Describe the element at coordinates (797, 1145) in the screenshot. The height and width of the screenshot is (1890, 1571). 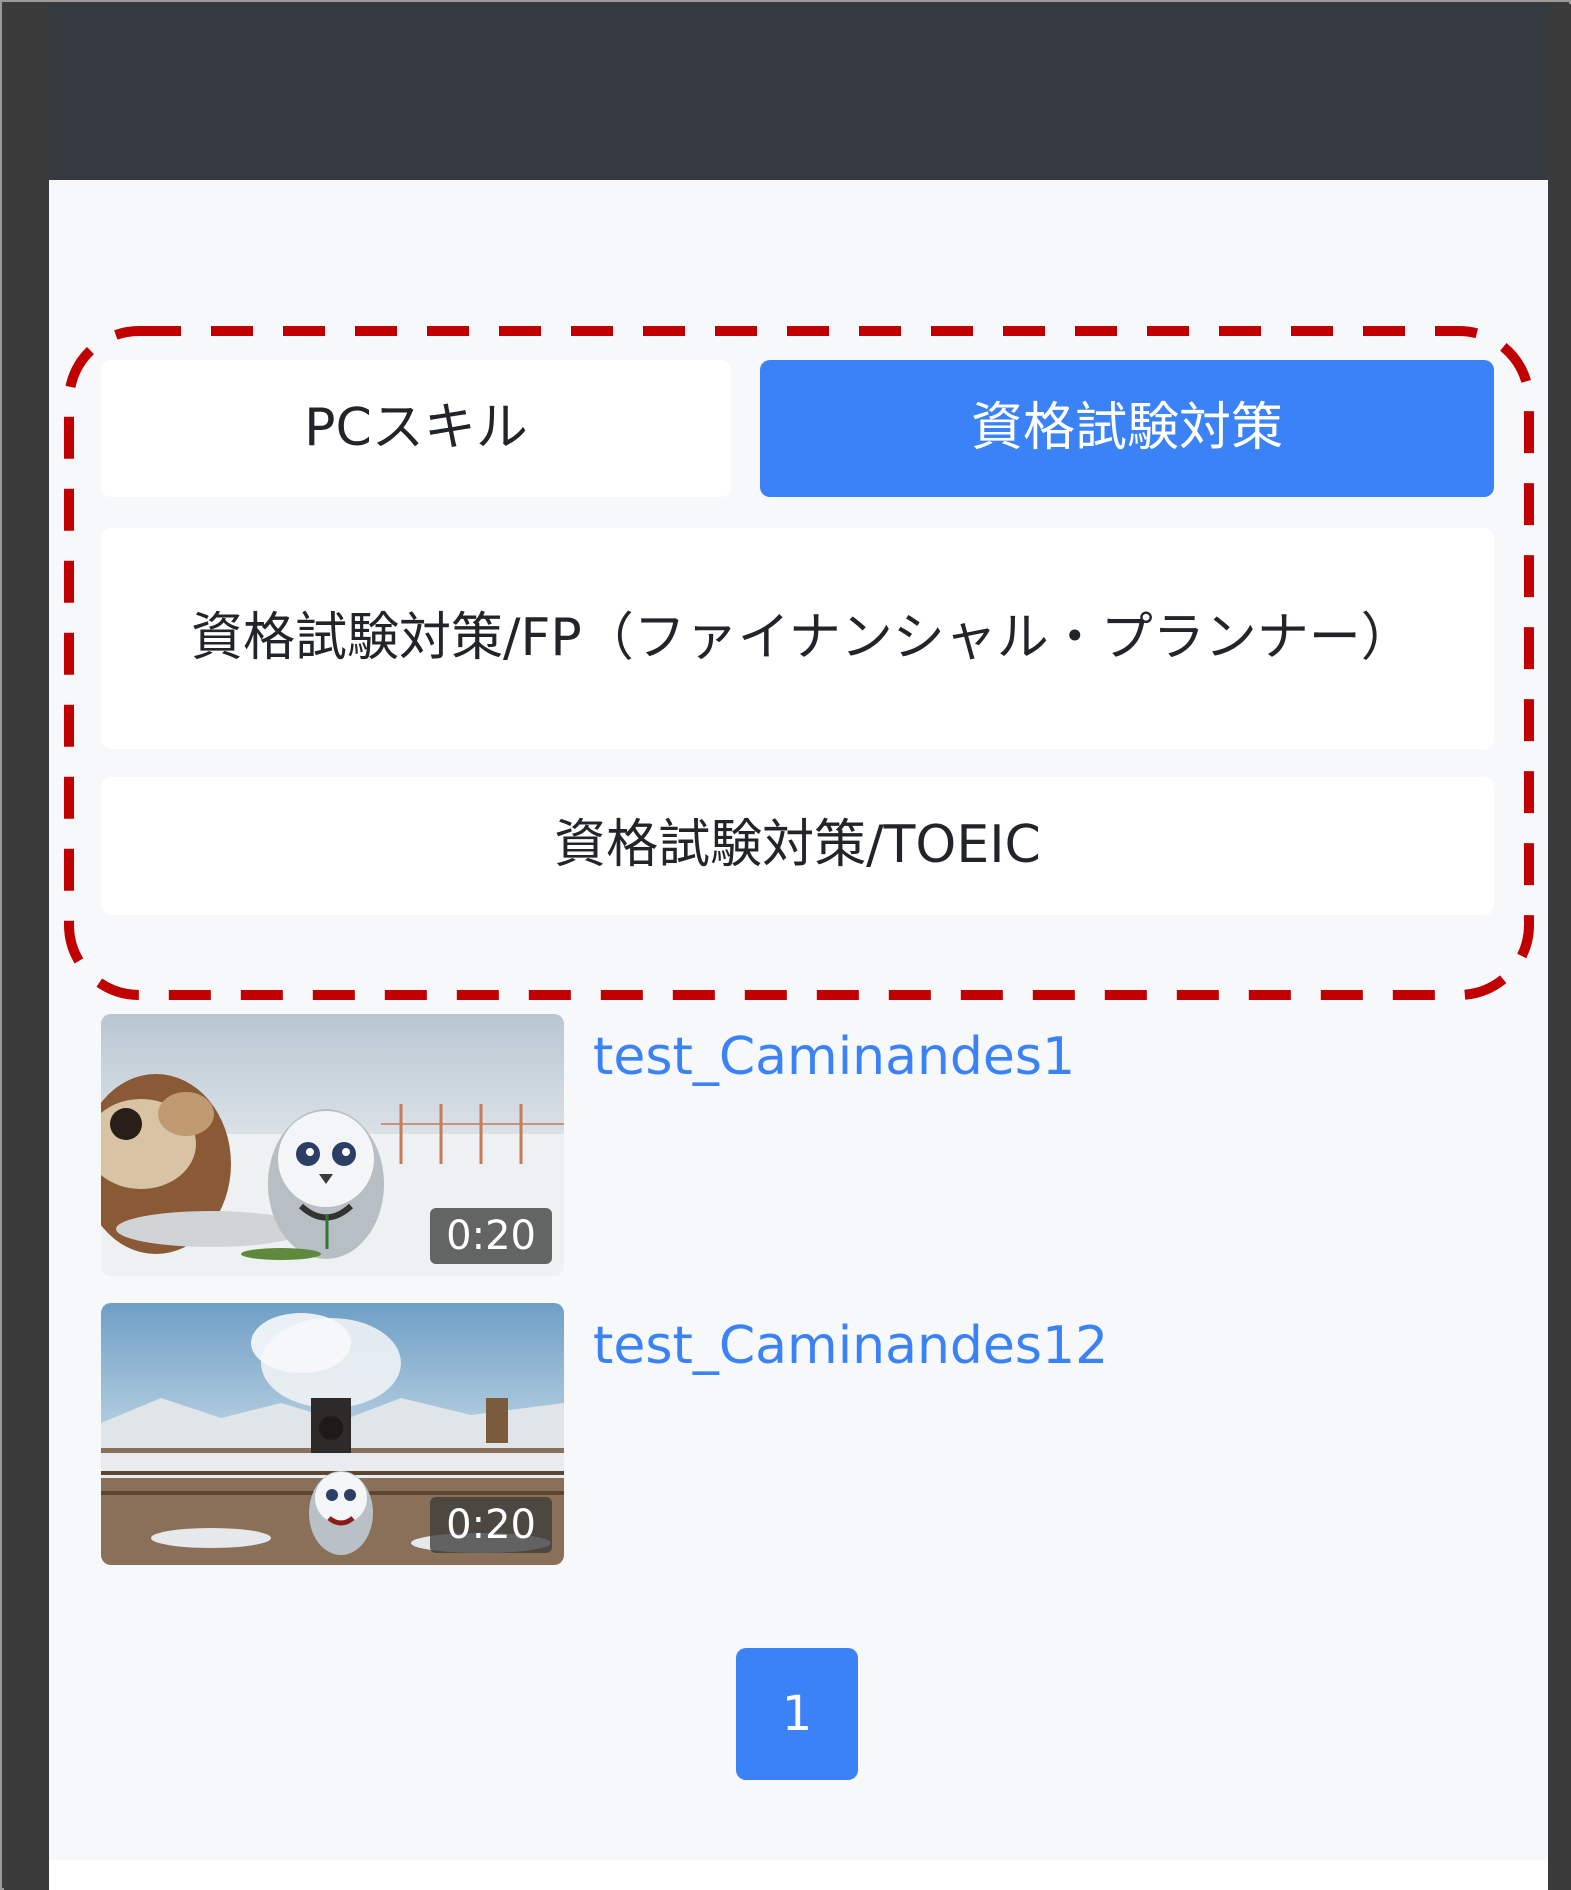
I see `video-item: 0:20 test_Caminandes1` at that location.